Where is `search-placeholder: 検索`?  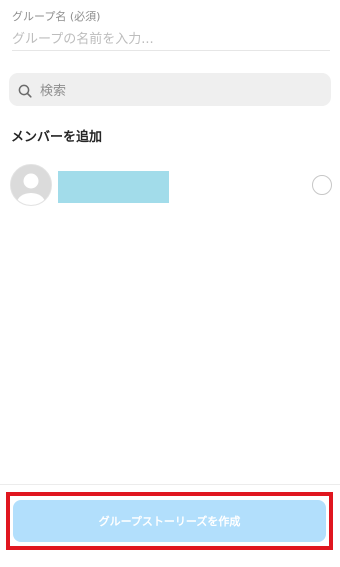
search-placeholder: 検索 is located at coordinates (53, 91).